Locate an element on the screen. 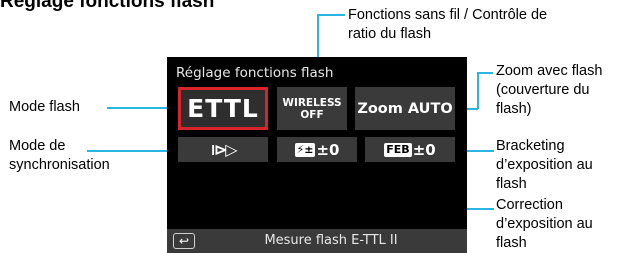 The image size is (623, 253). flash-mode-value: ETTL is located at coordinates (223, 108).